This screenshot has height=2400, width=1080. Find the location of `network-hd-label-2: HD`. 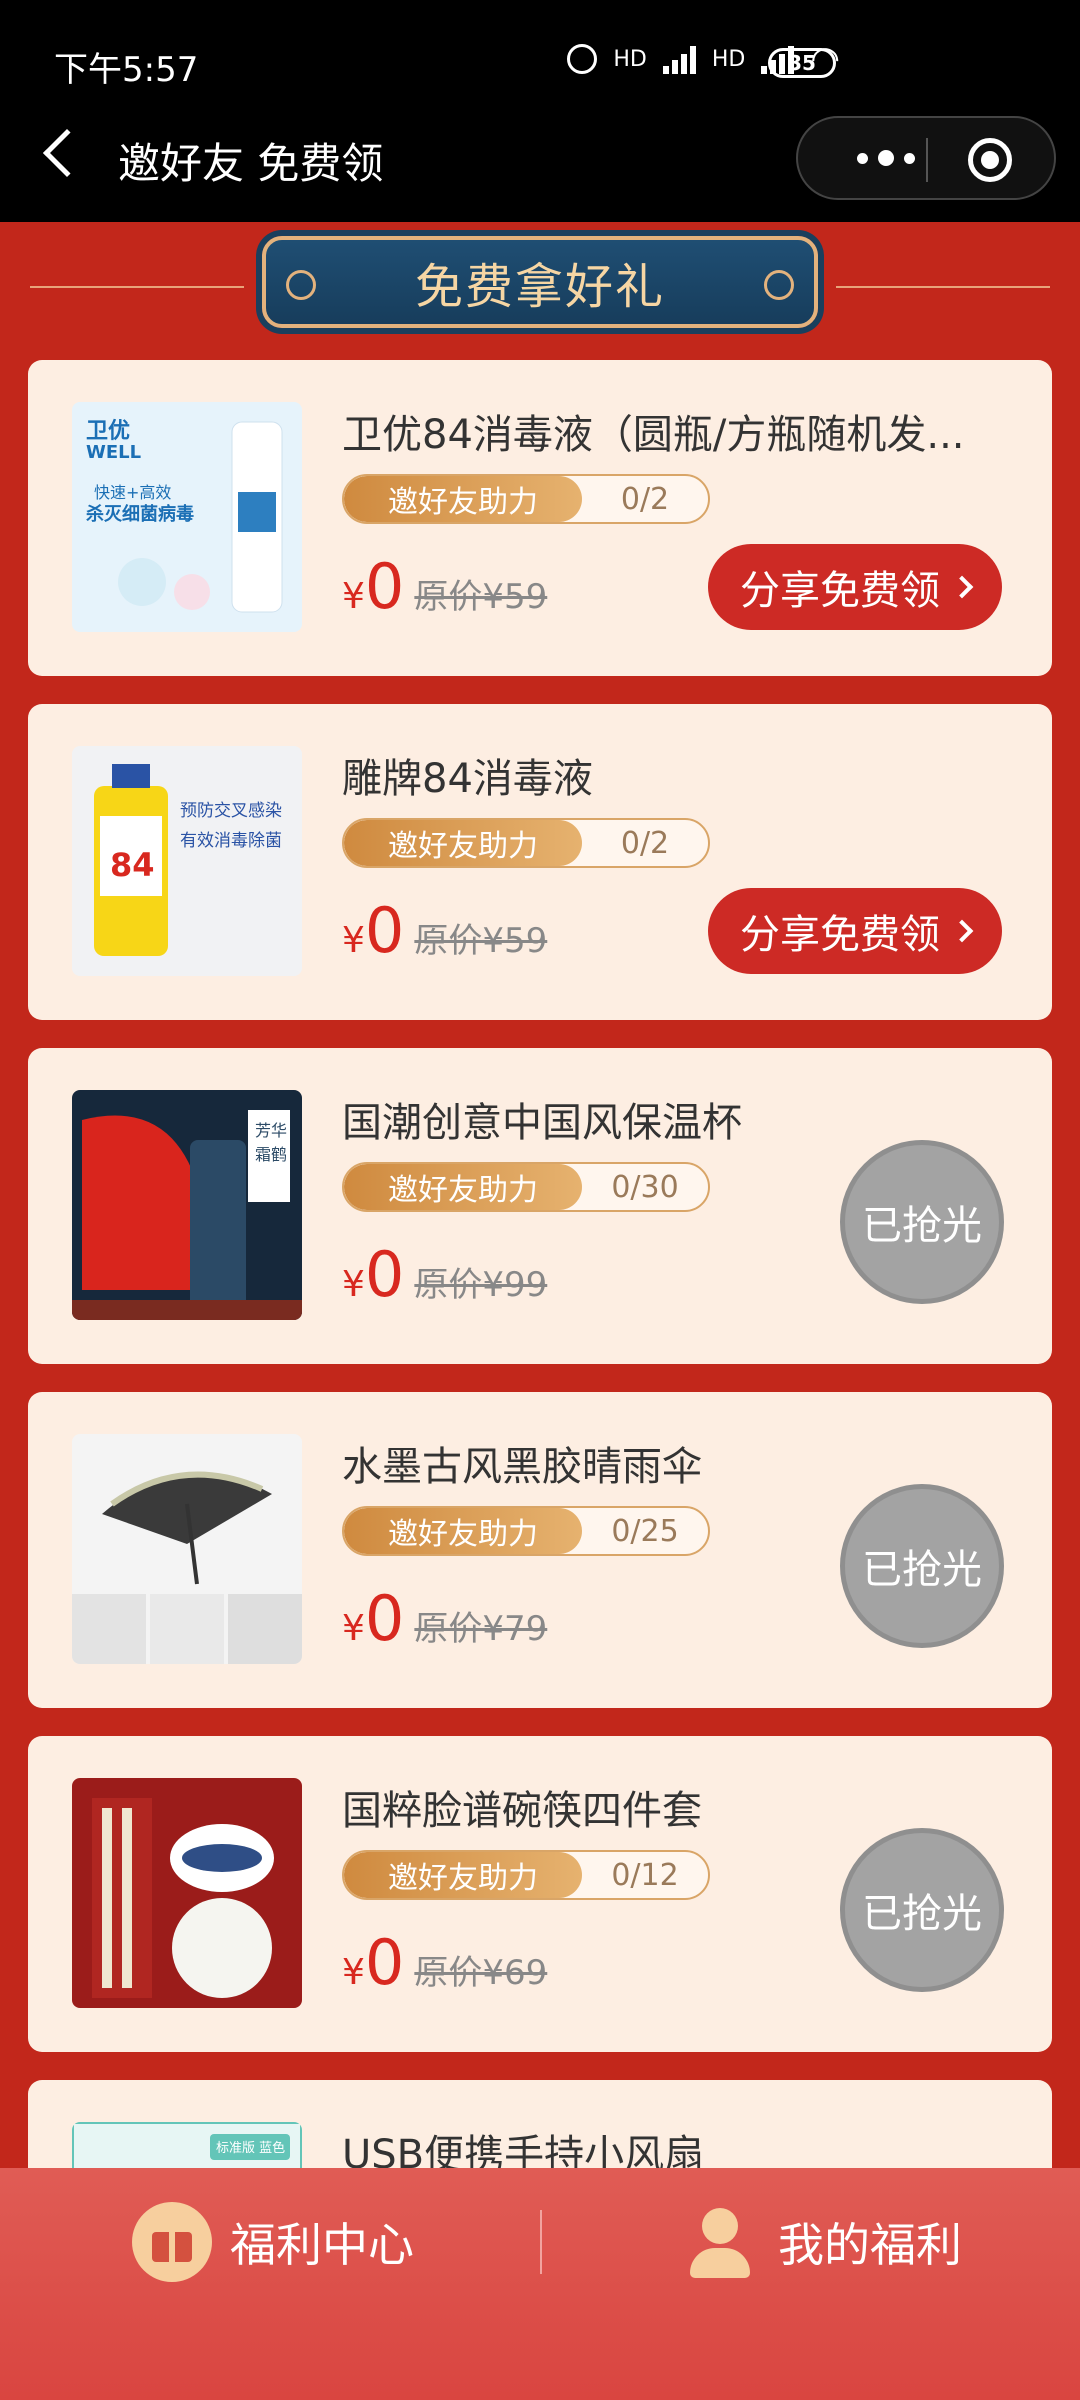

network-hd-label-2: HD is located at coordinates (728, 59).